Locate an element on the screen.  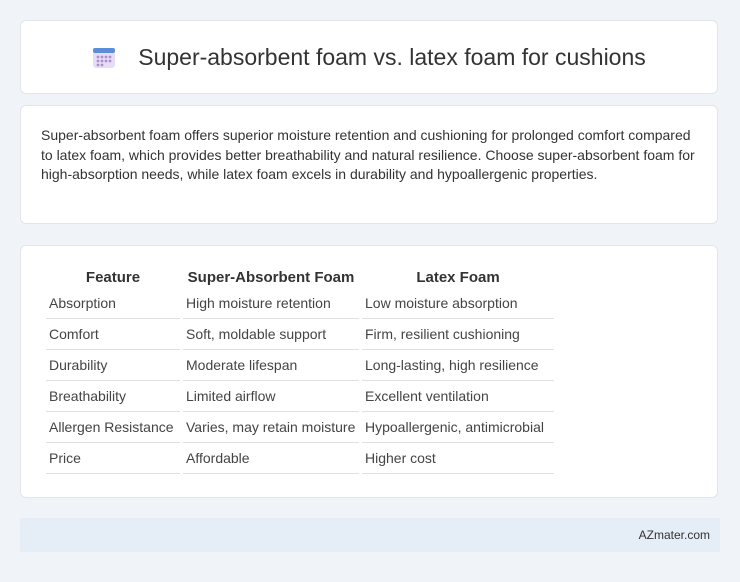
table-cell: Comfort is located at coordinates (113, 334).